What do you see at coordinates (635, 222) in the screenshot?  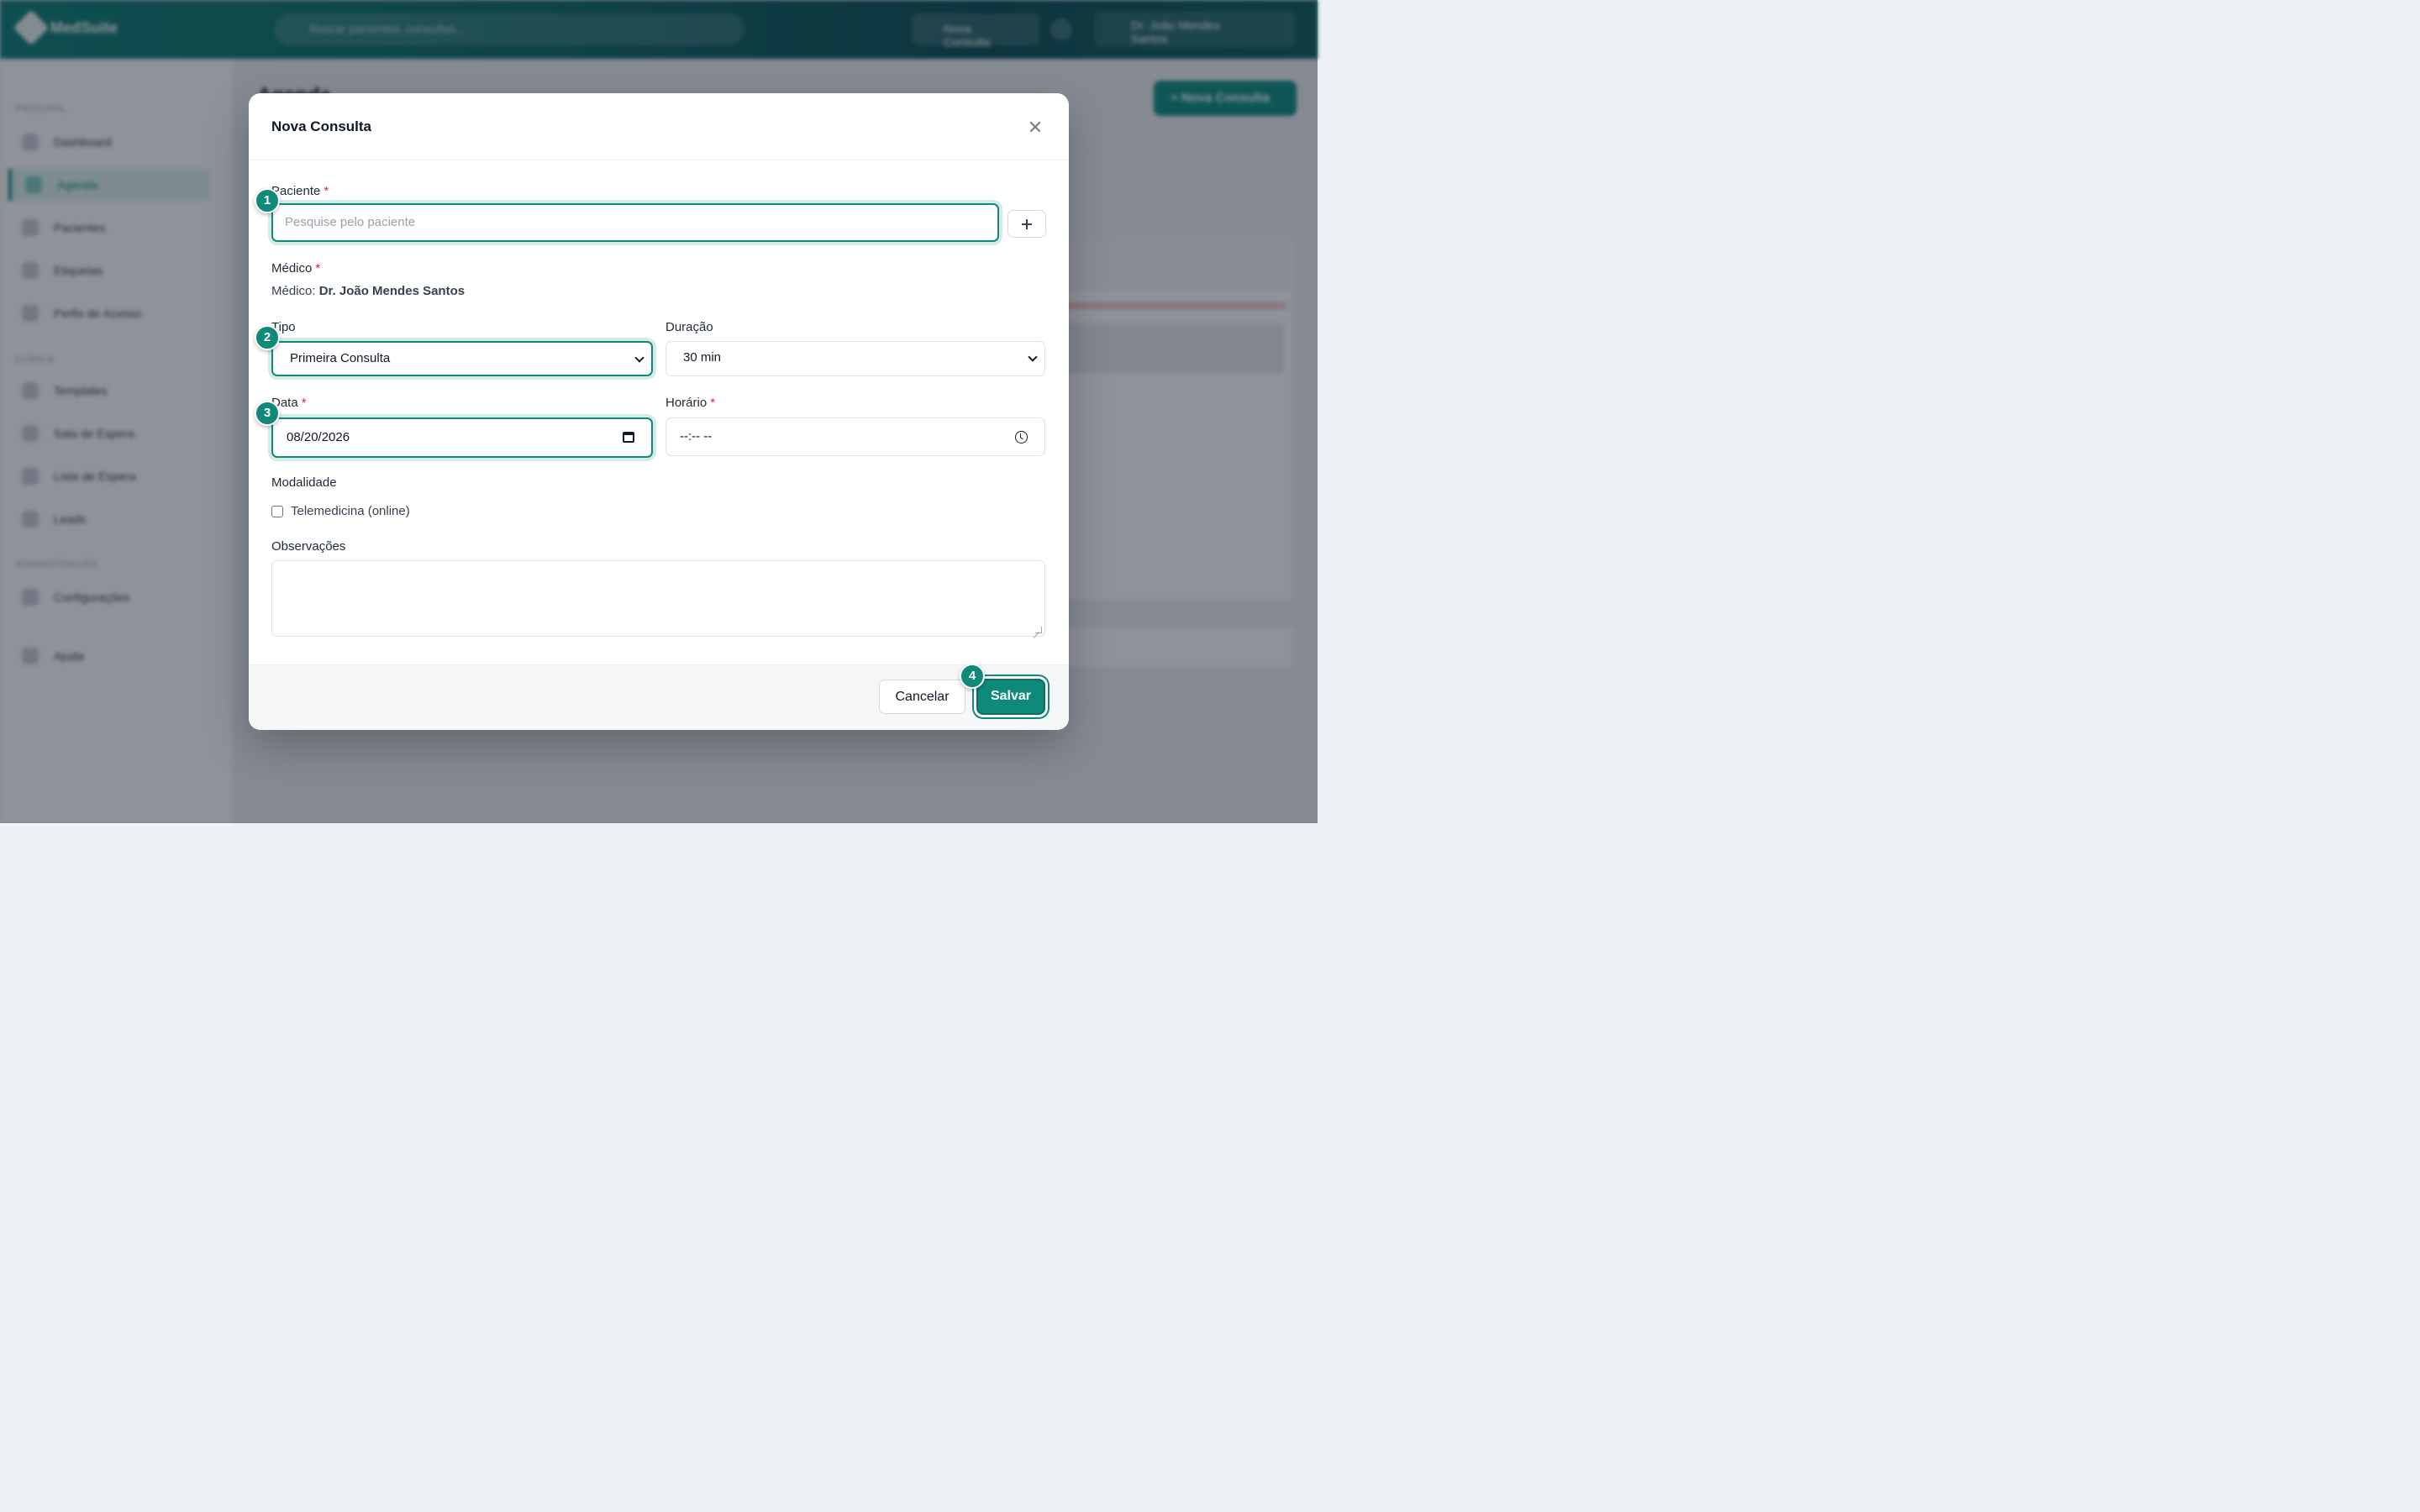 I see `patient-search-input: Pesquise pelo paciente` at bounding box center [635, 222].